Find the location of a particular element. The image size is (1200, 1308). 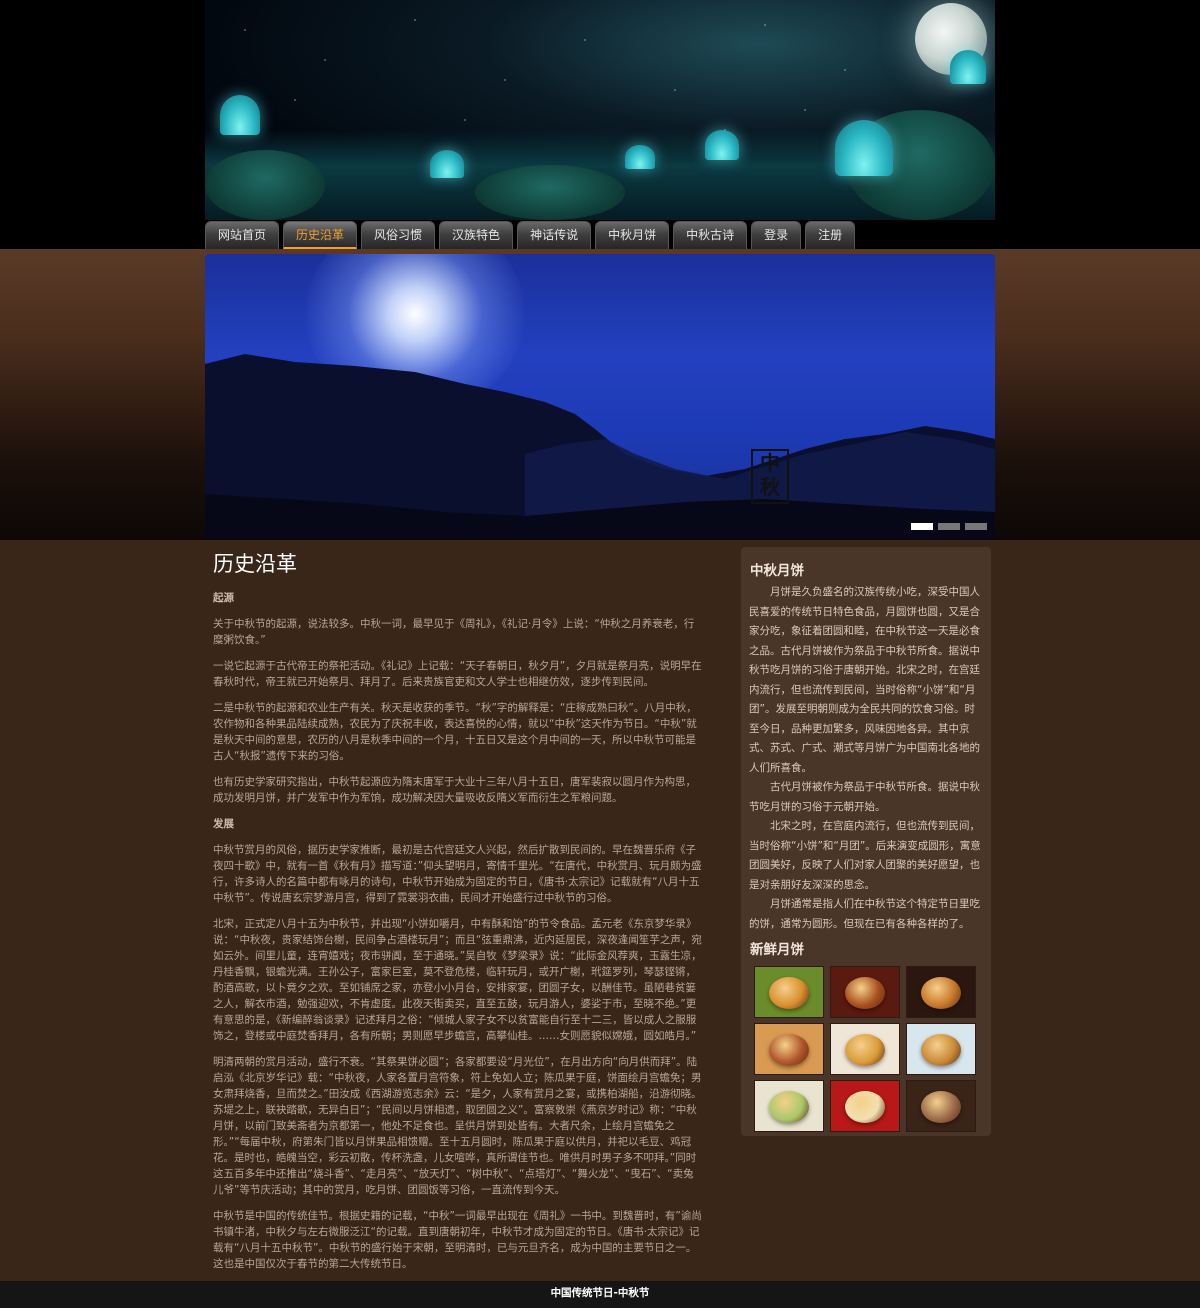

nav-item-poems: 中秋古诗 is located at coordinates (710, 235).